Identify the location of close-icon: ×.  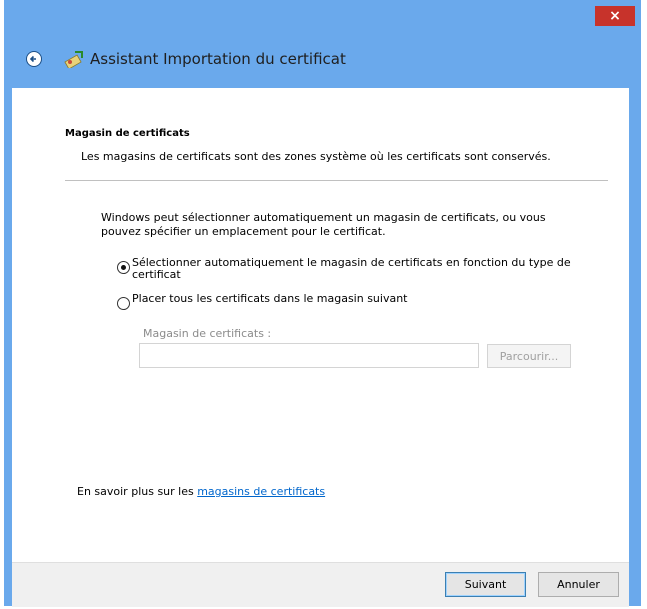
(615, 16).